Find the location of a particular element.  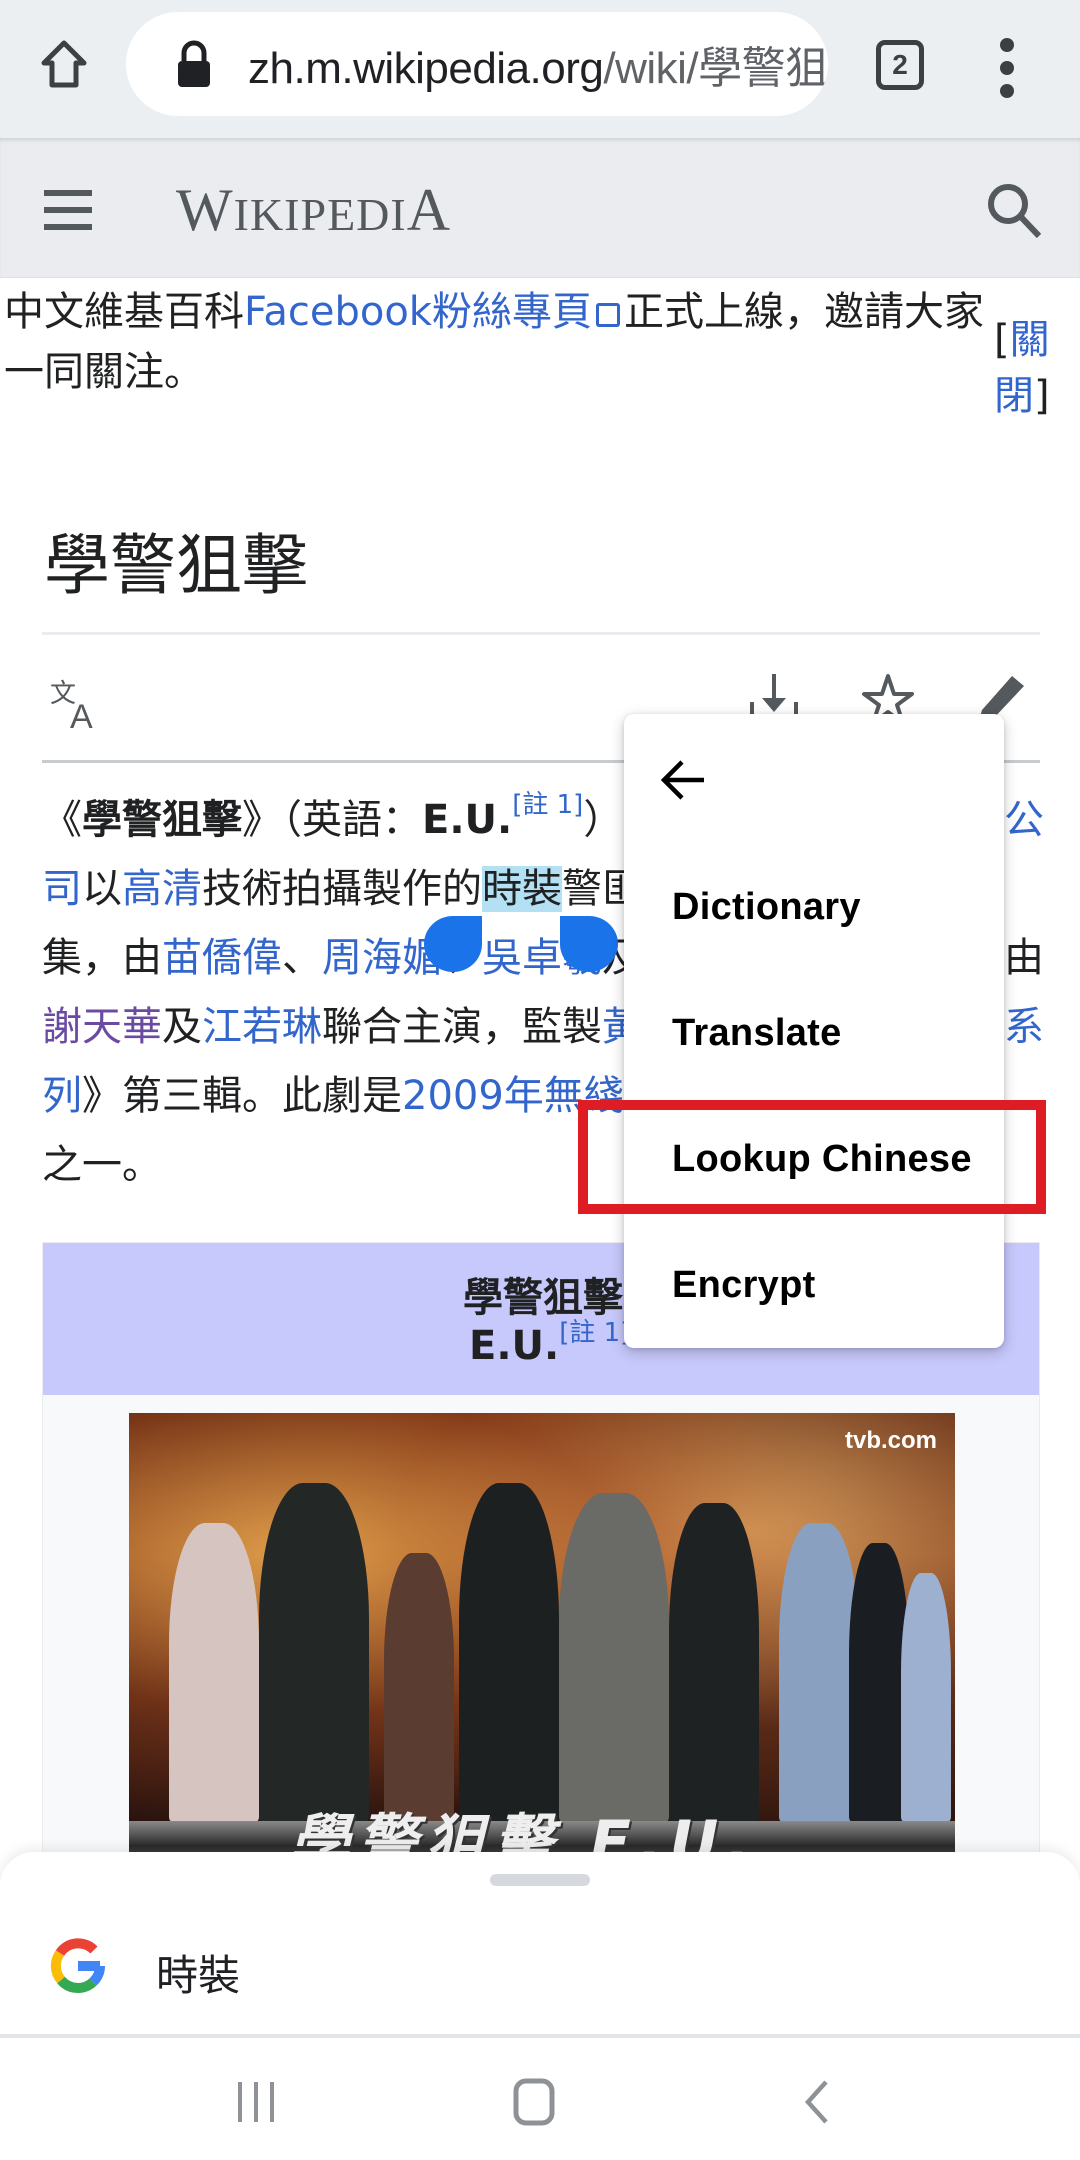

article-link: 苗僑偉 is located at coordinates (222, 958).